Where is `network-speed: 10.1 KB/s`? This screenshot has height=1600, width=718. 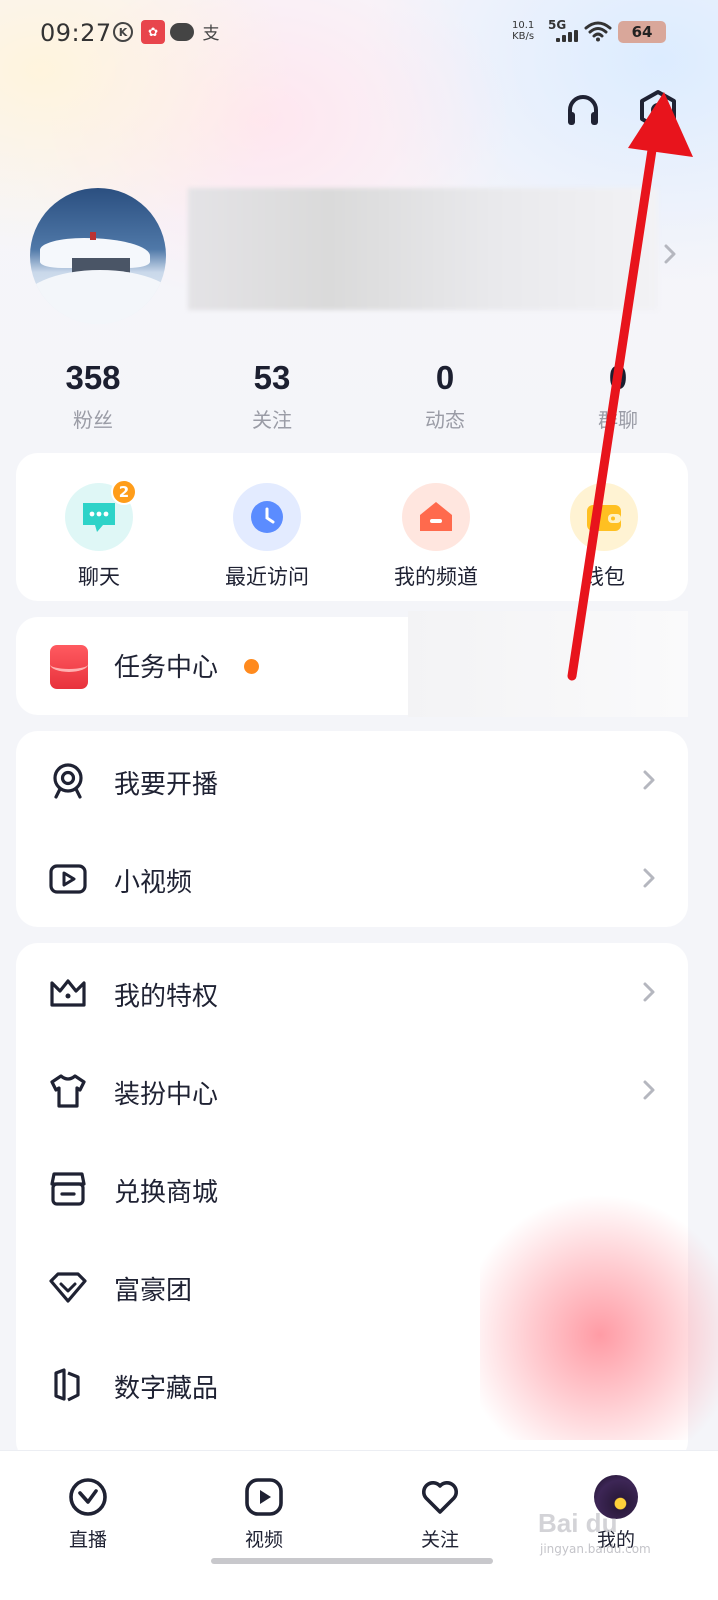
network-speed: 10.1 KB/s is located at coordinates (523, 31).